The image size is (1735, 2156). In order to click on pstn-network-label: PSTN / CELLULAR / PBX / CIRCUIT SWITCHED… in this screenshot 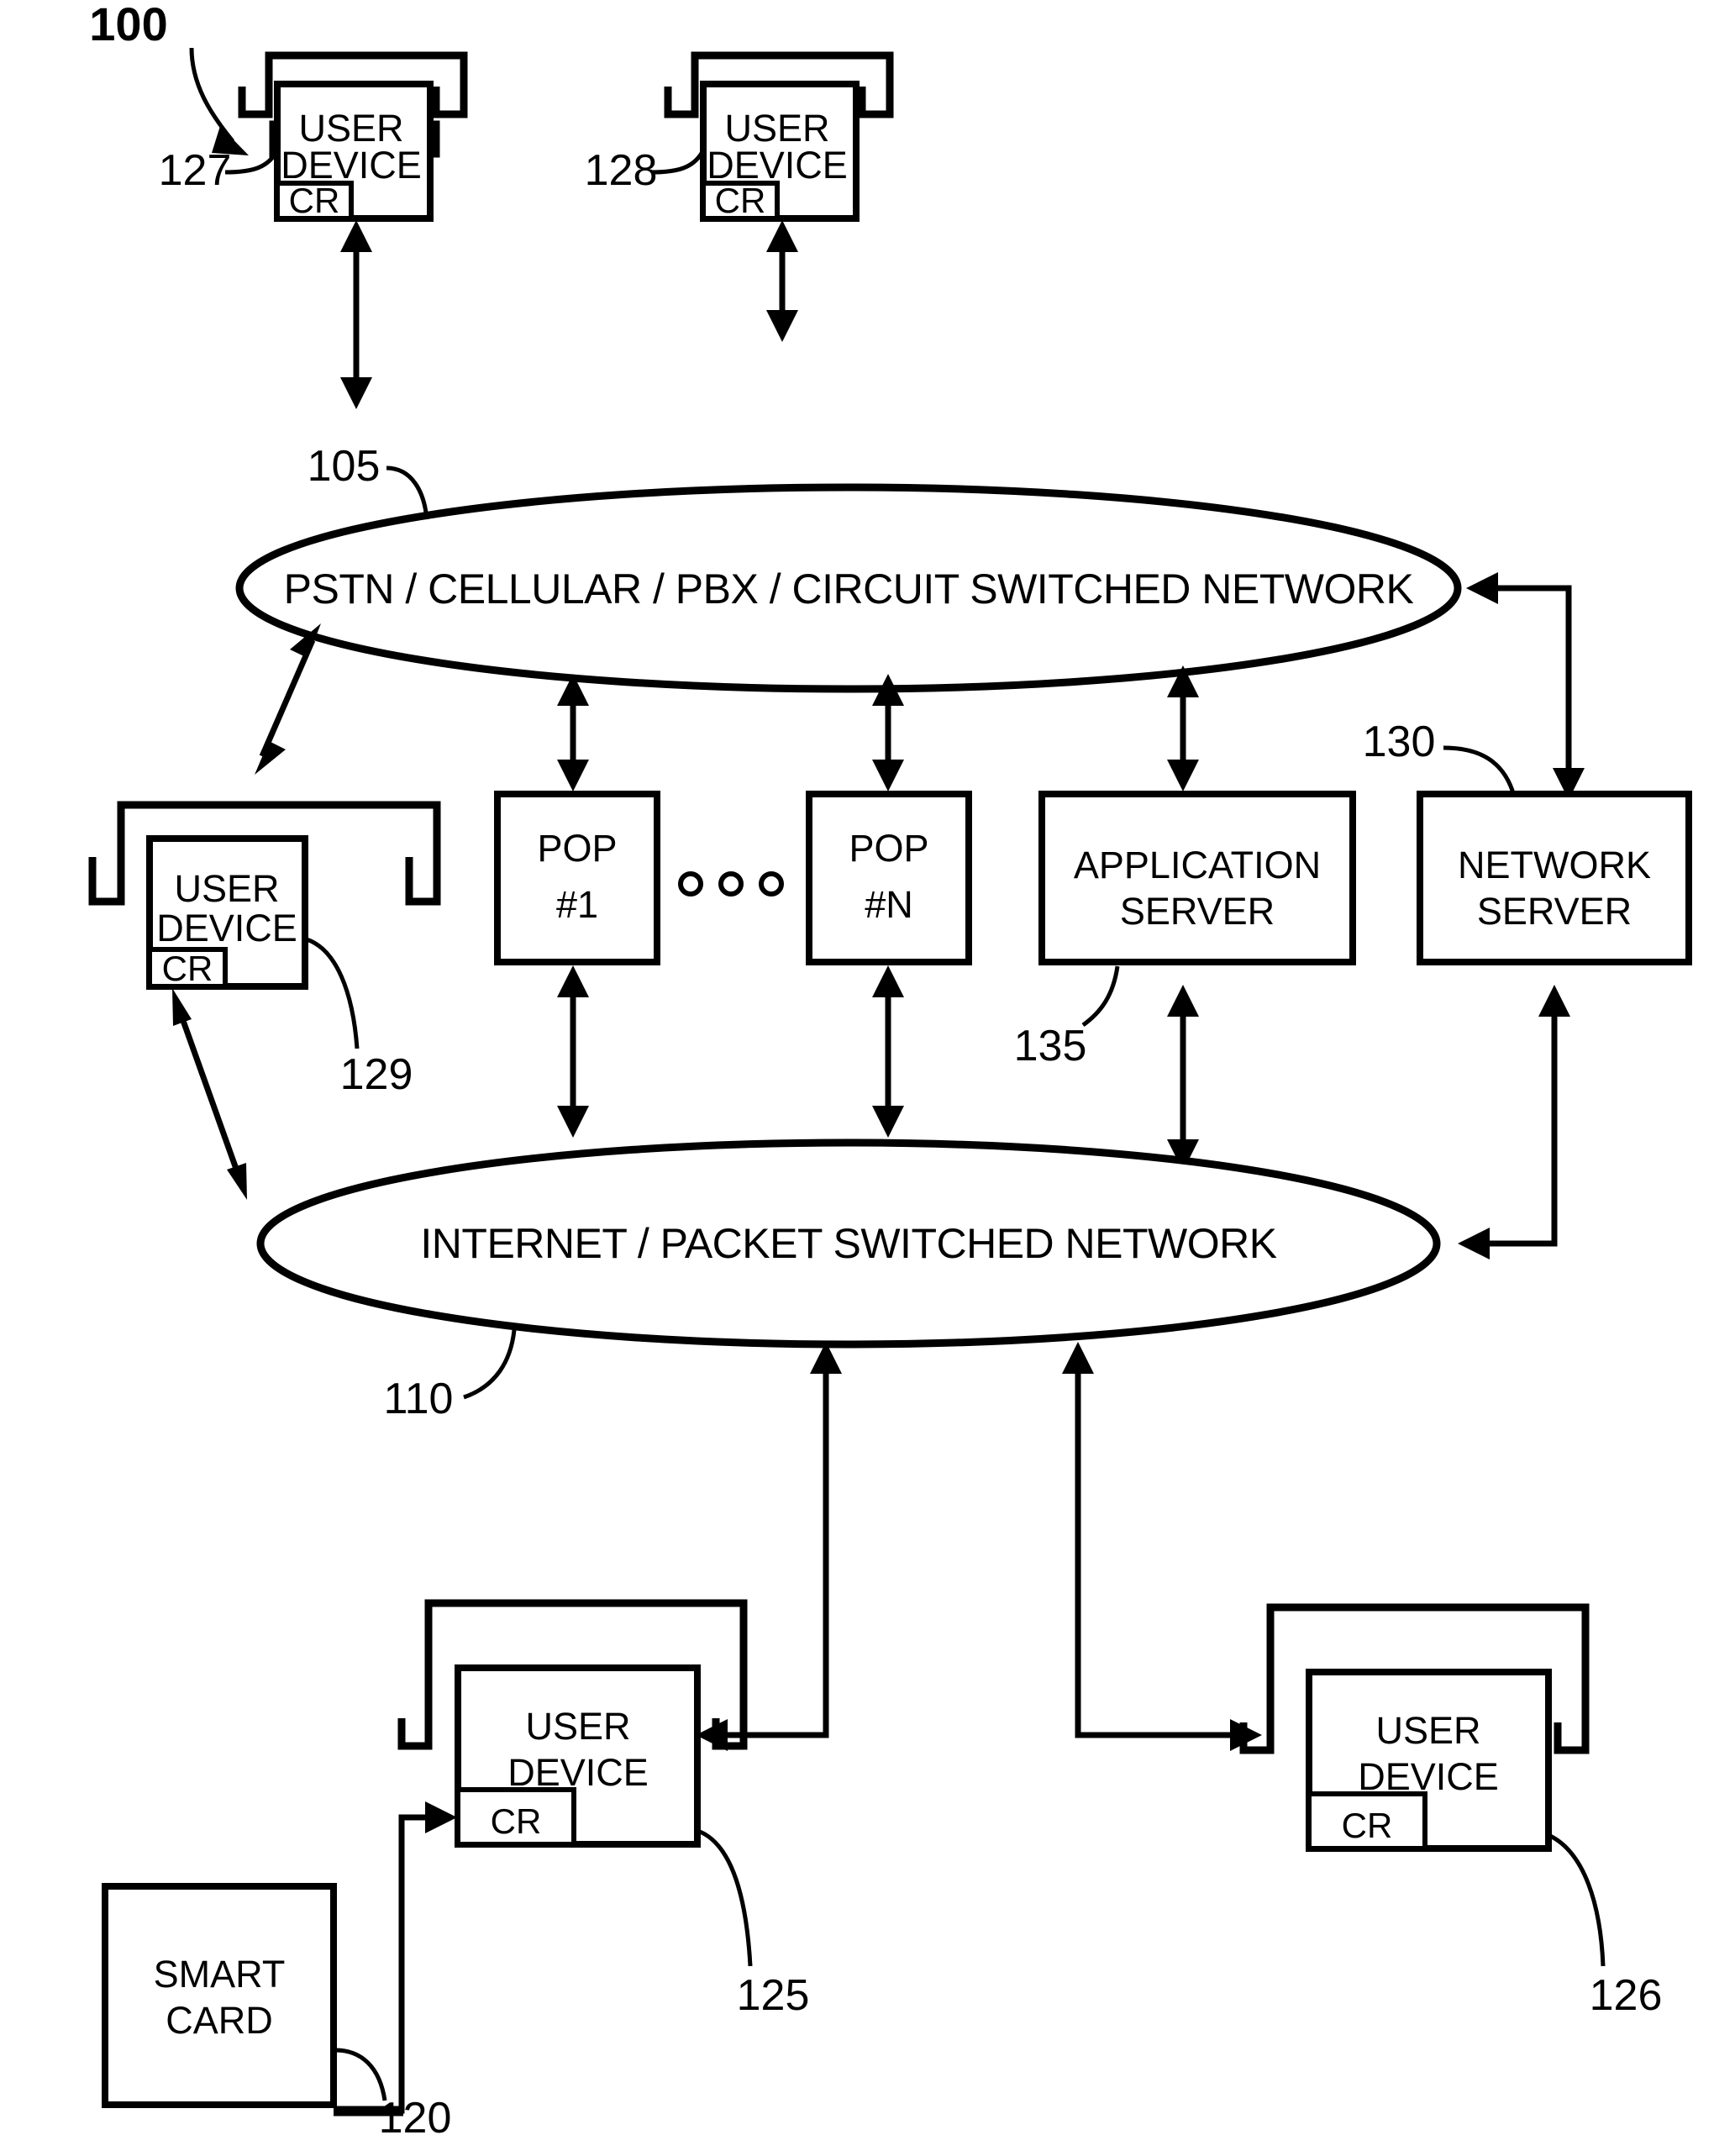, I will do `click(849, 589)`.